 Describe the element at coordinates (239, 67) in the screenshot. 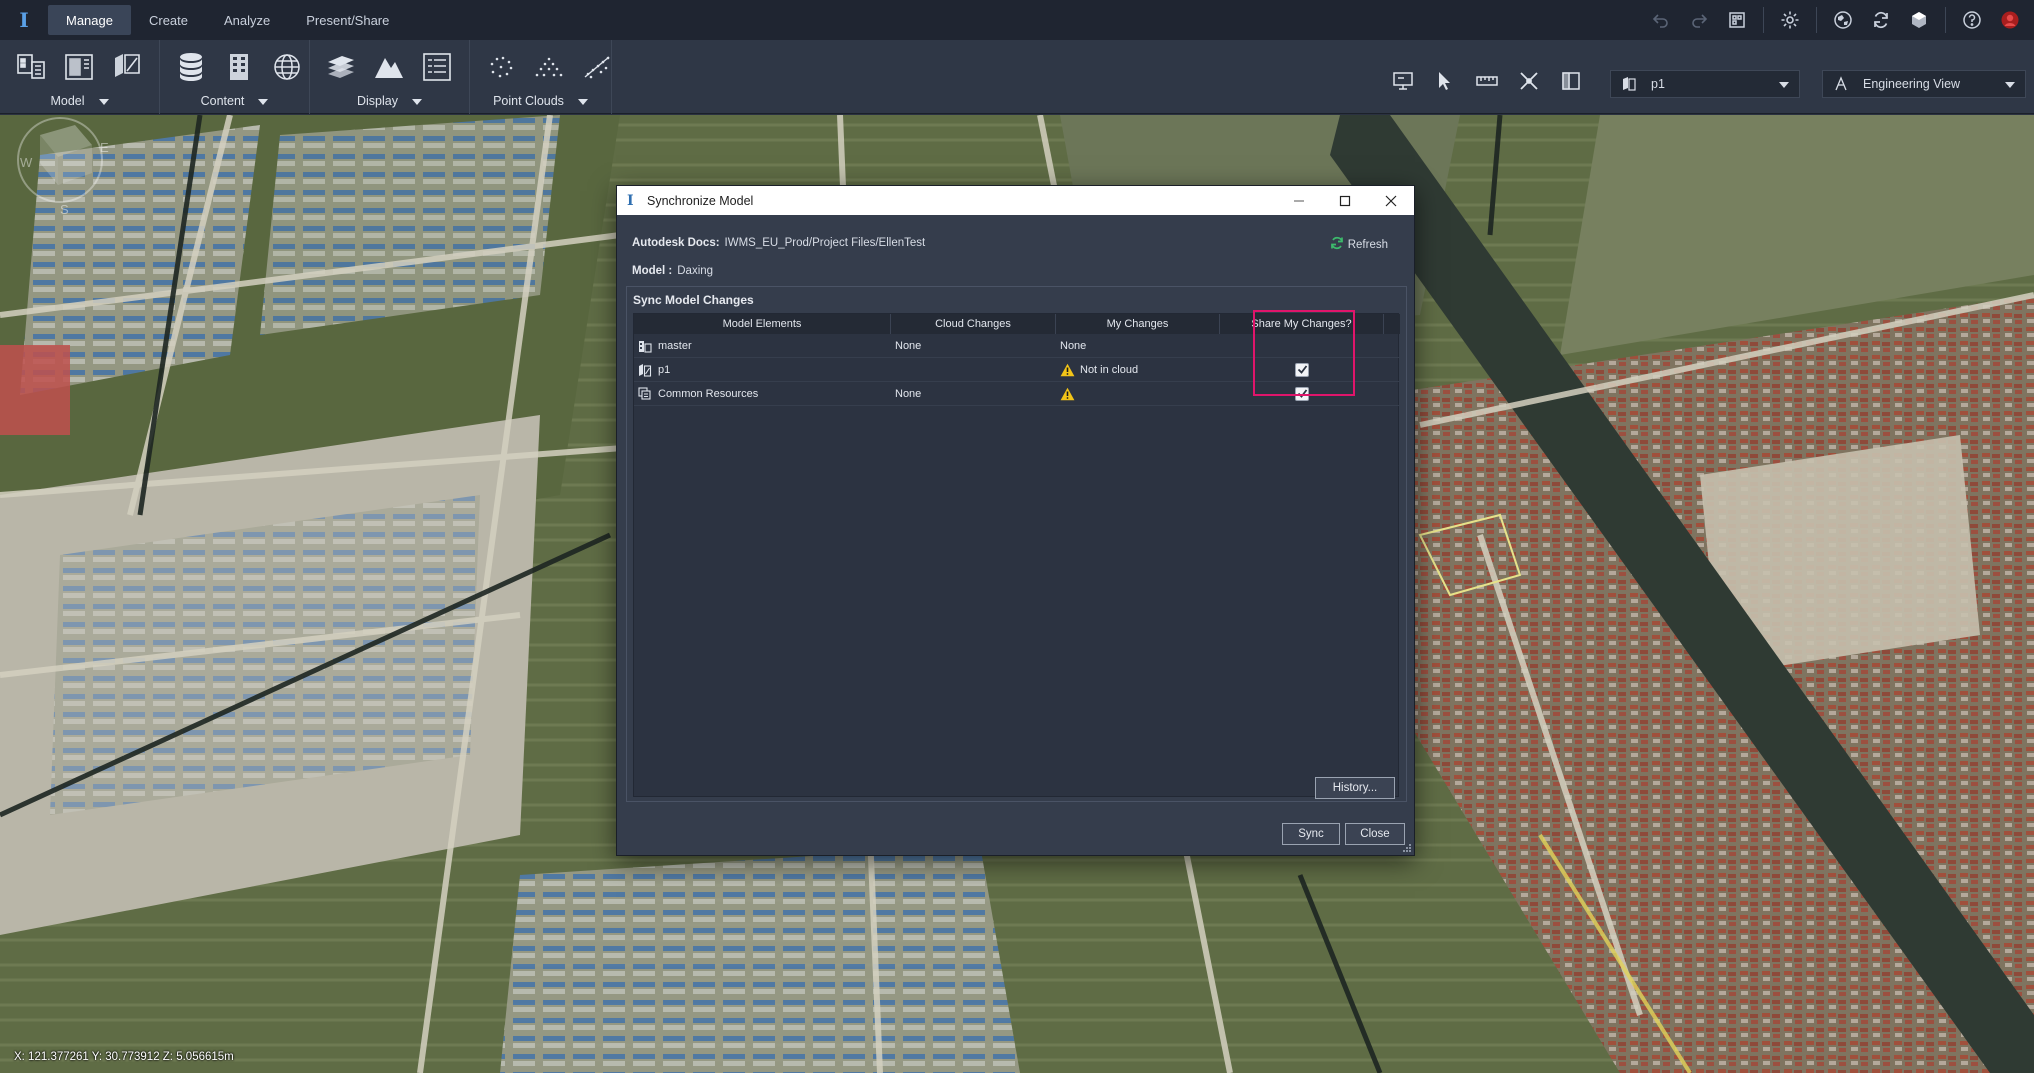

I see `buildings-icon` at that location.